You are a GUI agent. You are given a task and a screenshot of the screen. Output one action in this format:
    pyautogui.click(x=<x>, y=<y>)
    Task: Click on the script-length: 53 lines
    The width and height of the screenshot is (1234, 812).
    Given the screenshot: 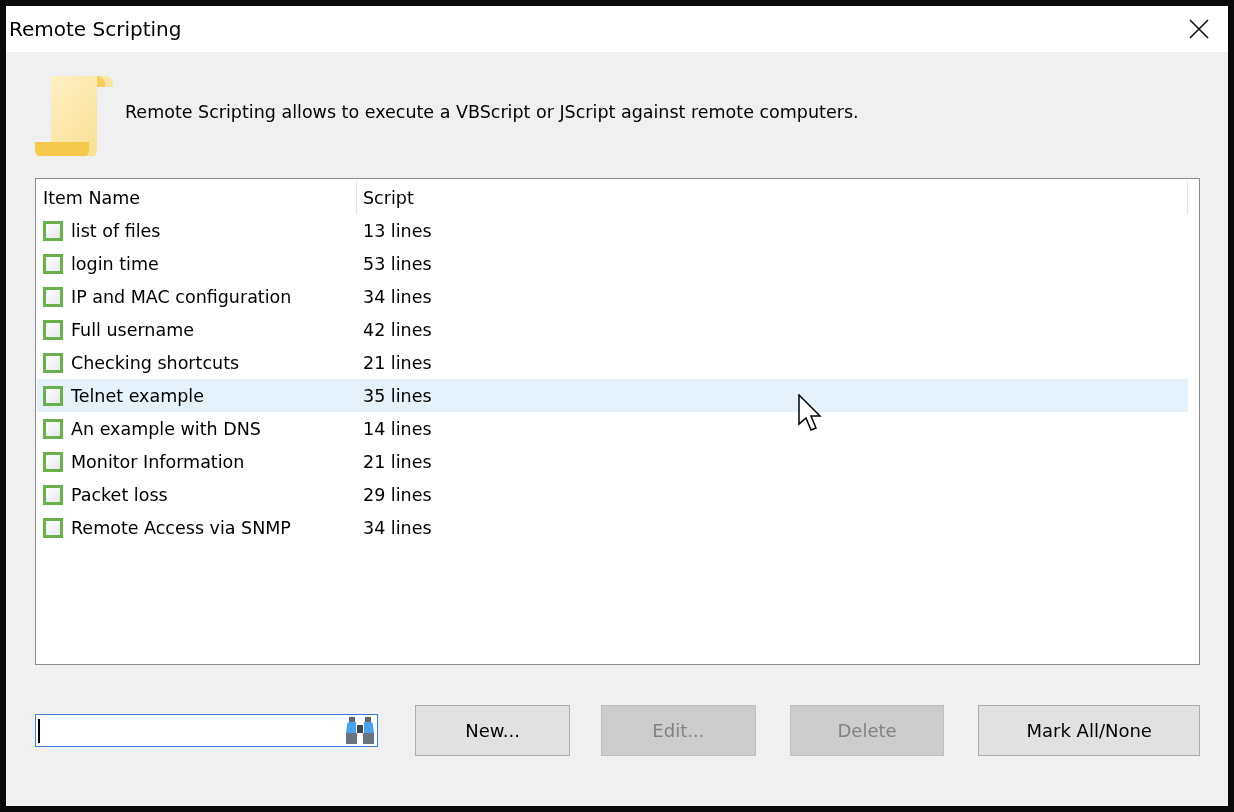 What is the action you would take?
    pyautogui.click(x=397, y=263)
    